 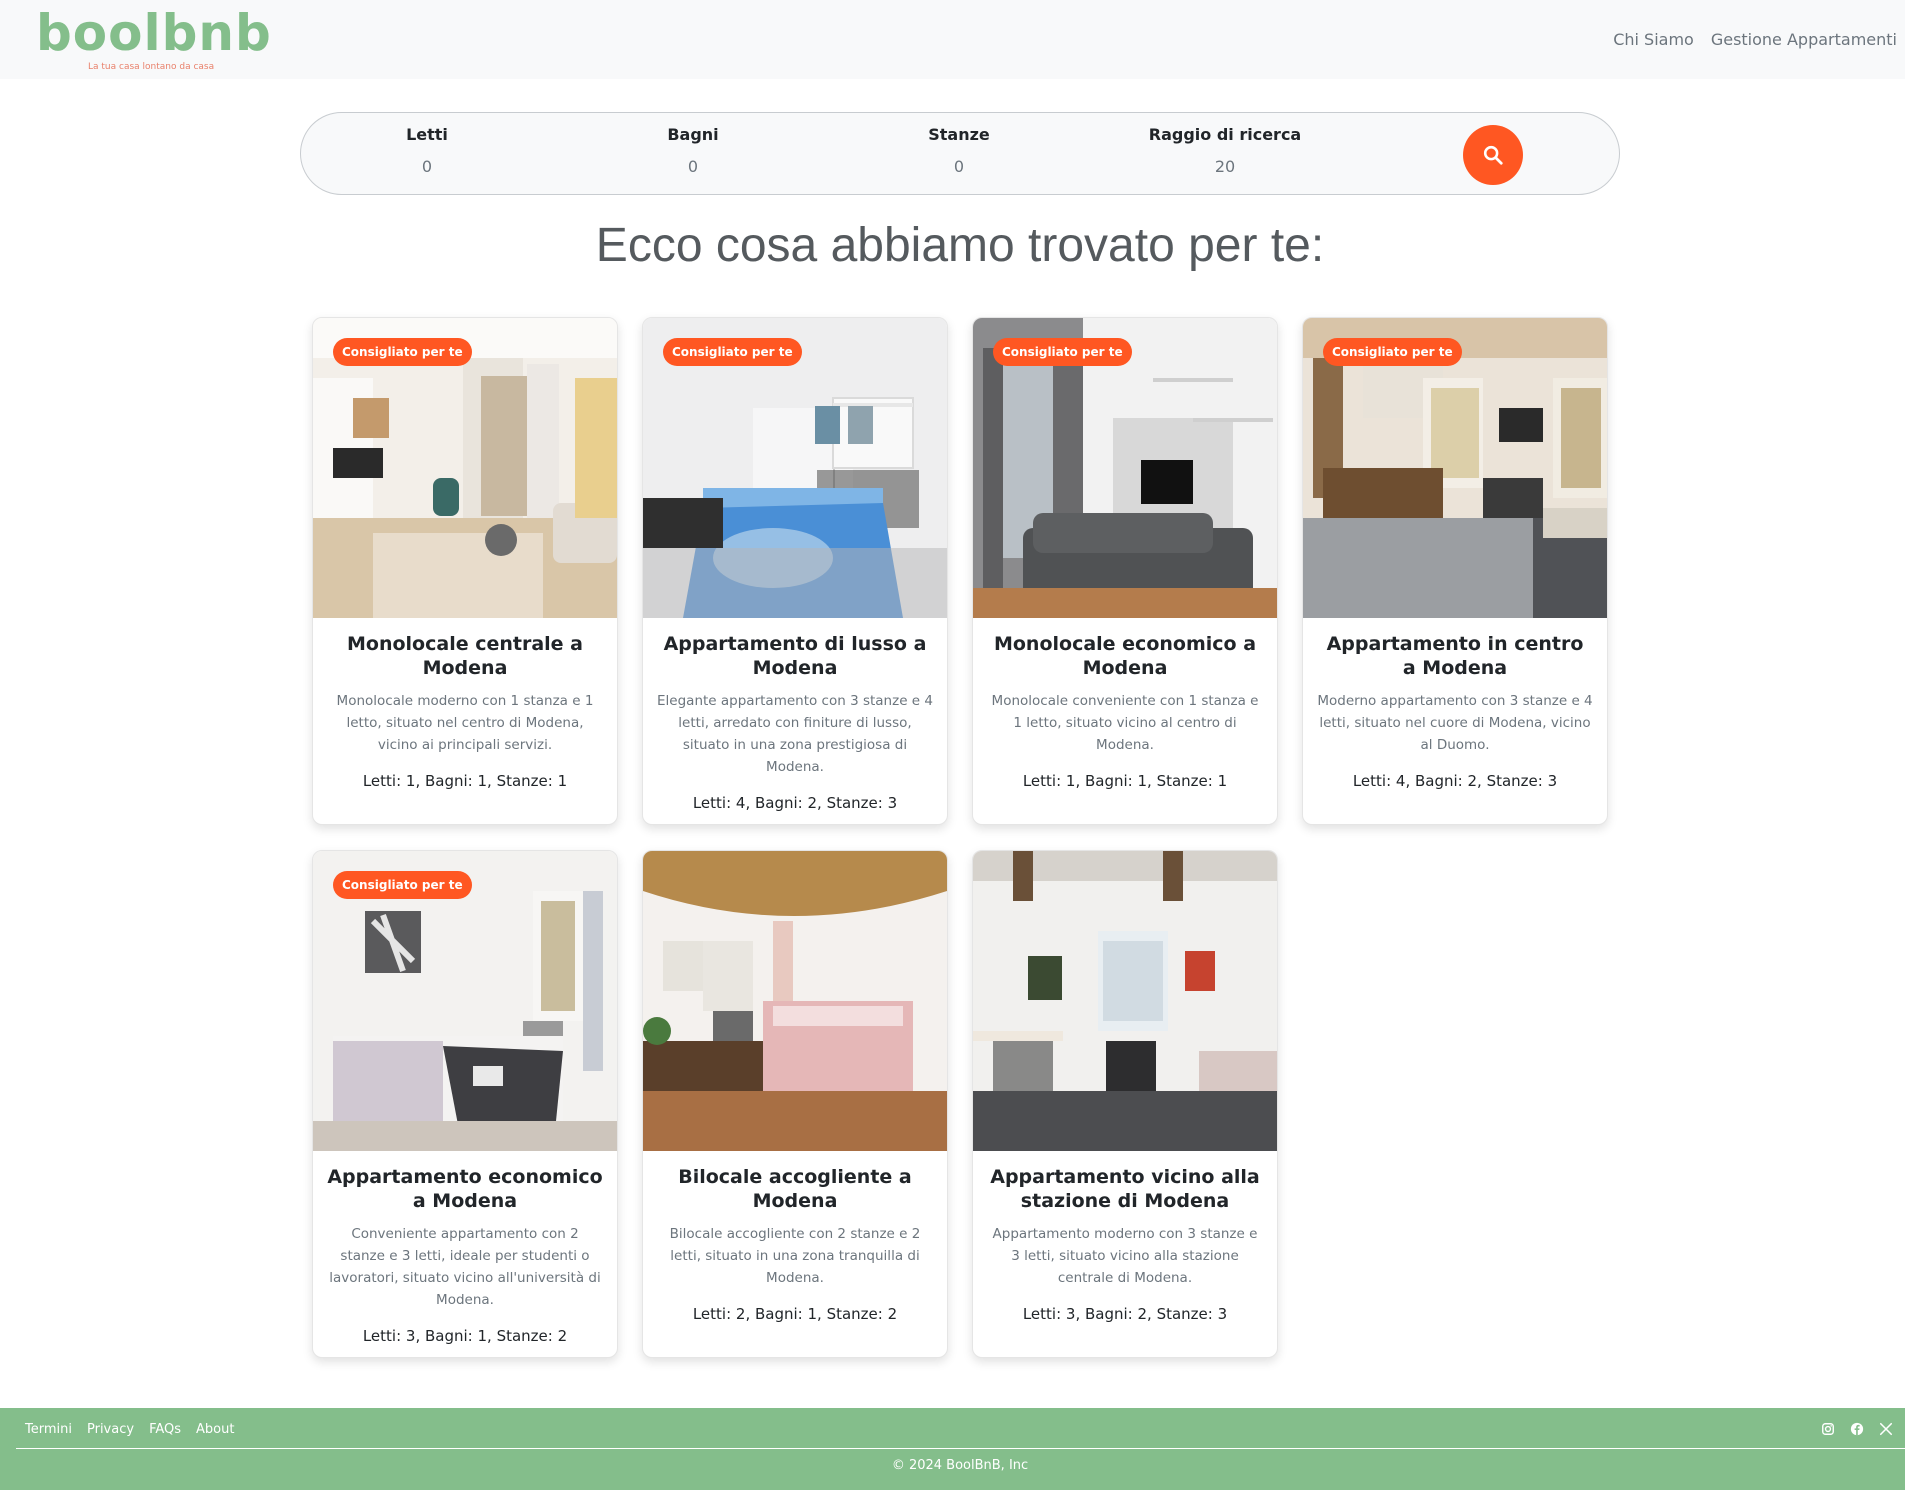 I want to click on apartment-title: Monolocale centrale a Modena, so click(x=465, y=656).